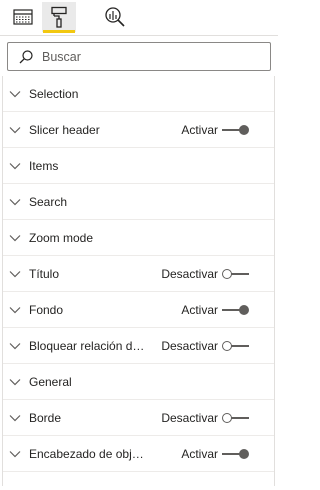  I want to click on table-grid-icon, so click(23, 17).